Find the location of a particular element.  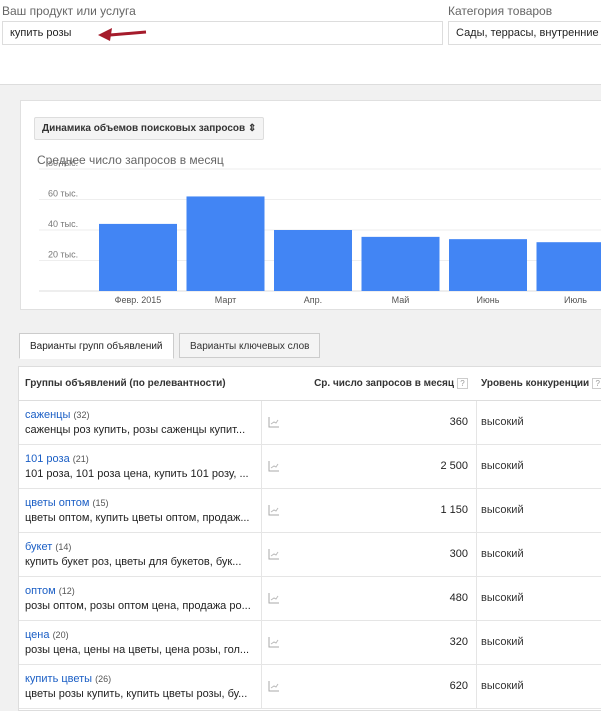

group-link: саженцы is located at coordinates (47, 415).